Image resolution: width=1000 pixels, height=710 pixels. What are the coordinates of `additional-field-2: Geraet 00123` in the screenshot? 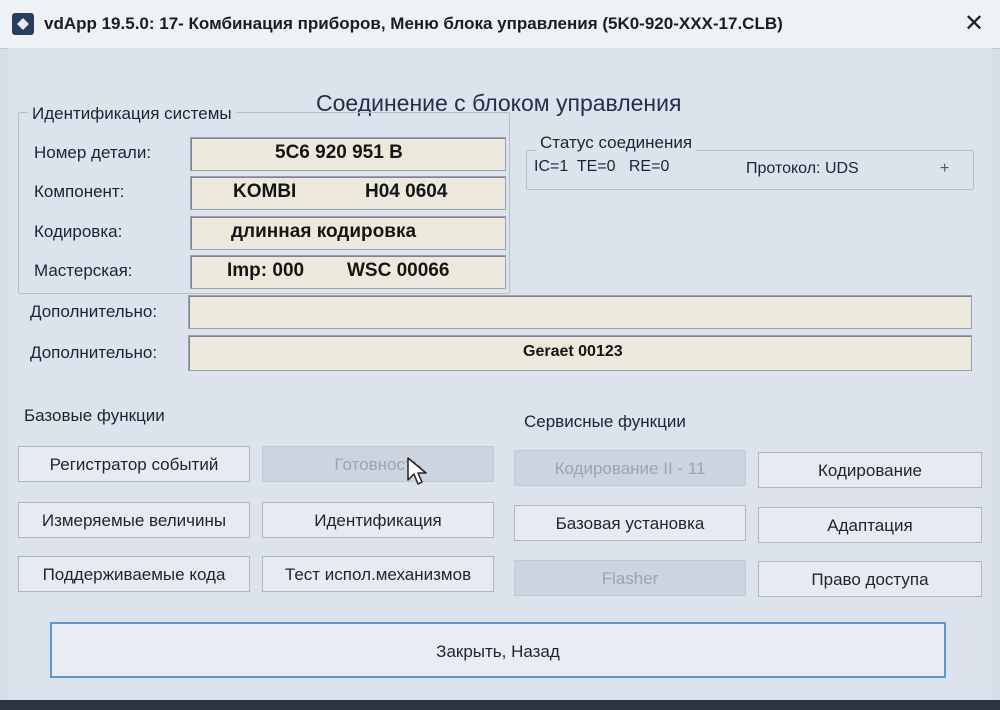 It's located at (580, 353).